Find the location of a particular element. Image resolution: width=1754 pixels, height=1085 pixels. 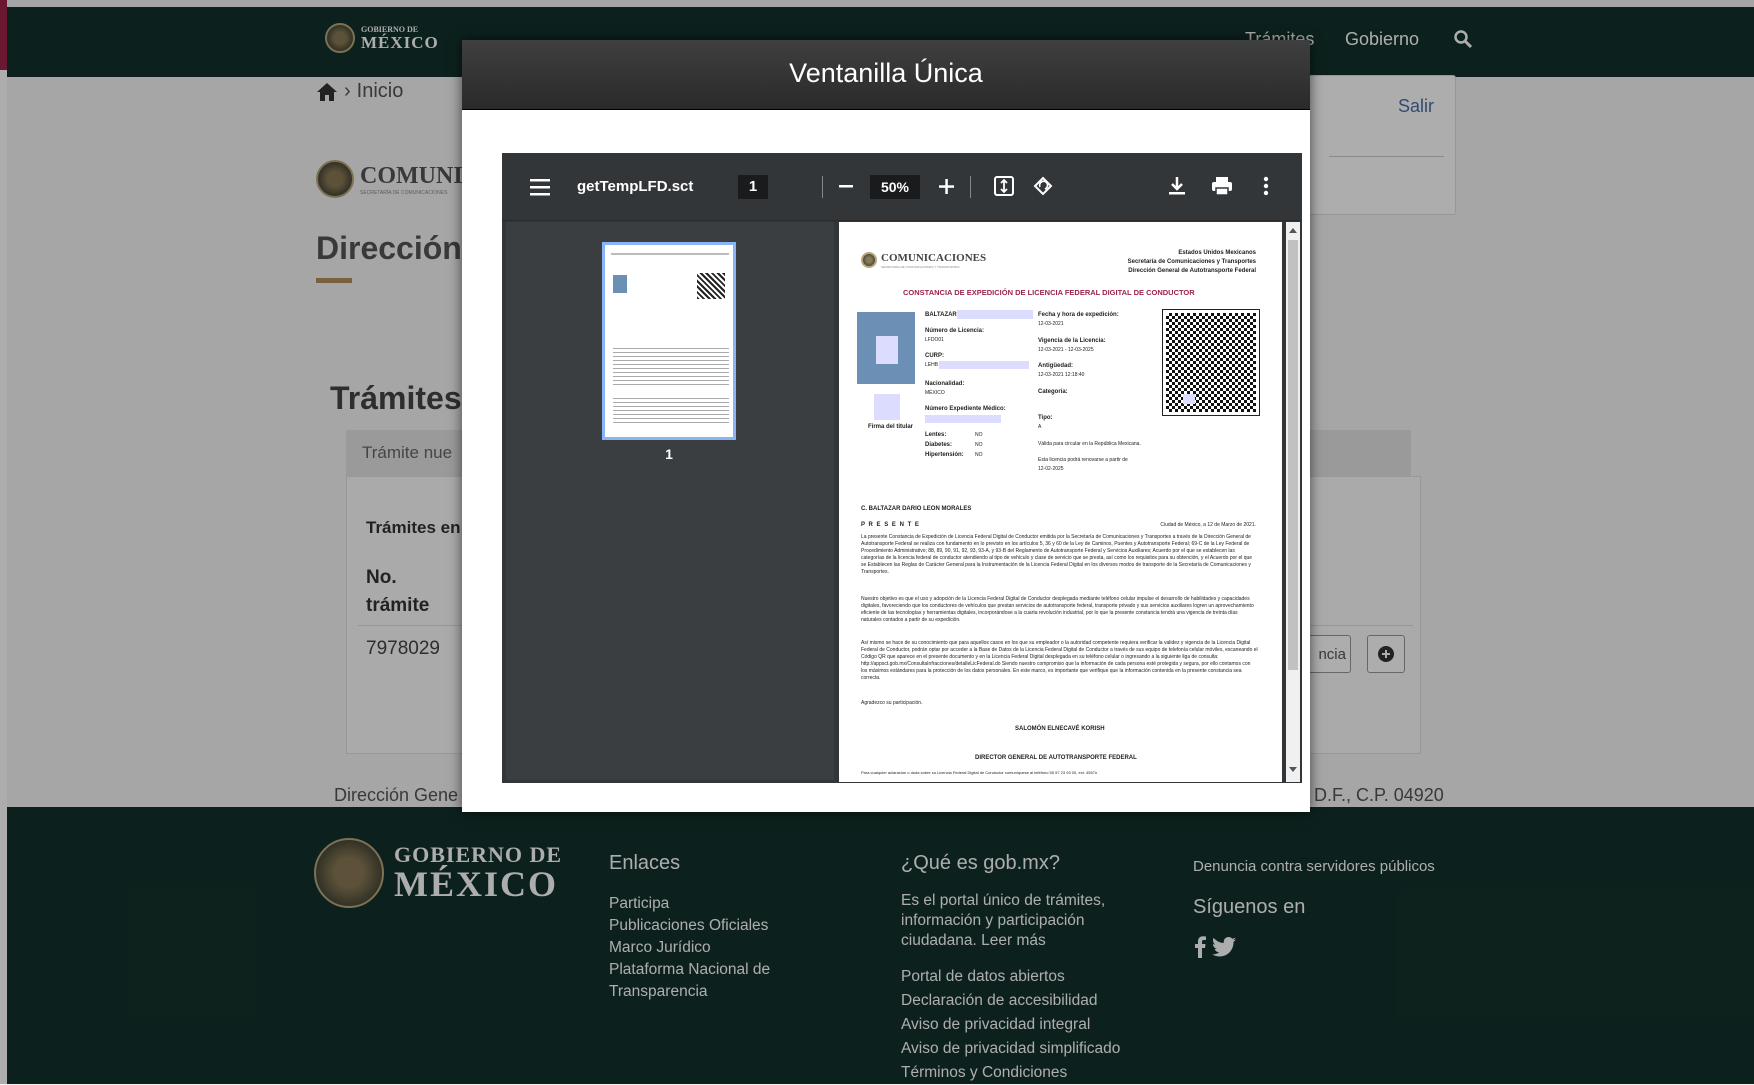

zoom-out-icon is located at coordinates (846, 186).